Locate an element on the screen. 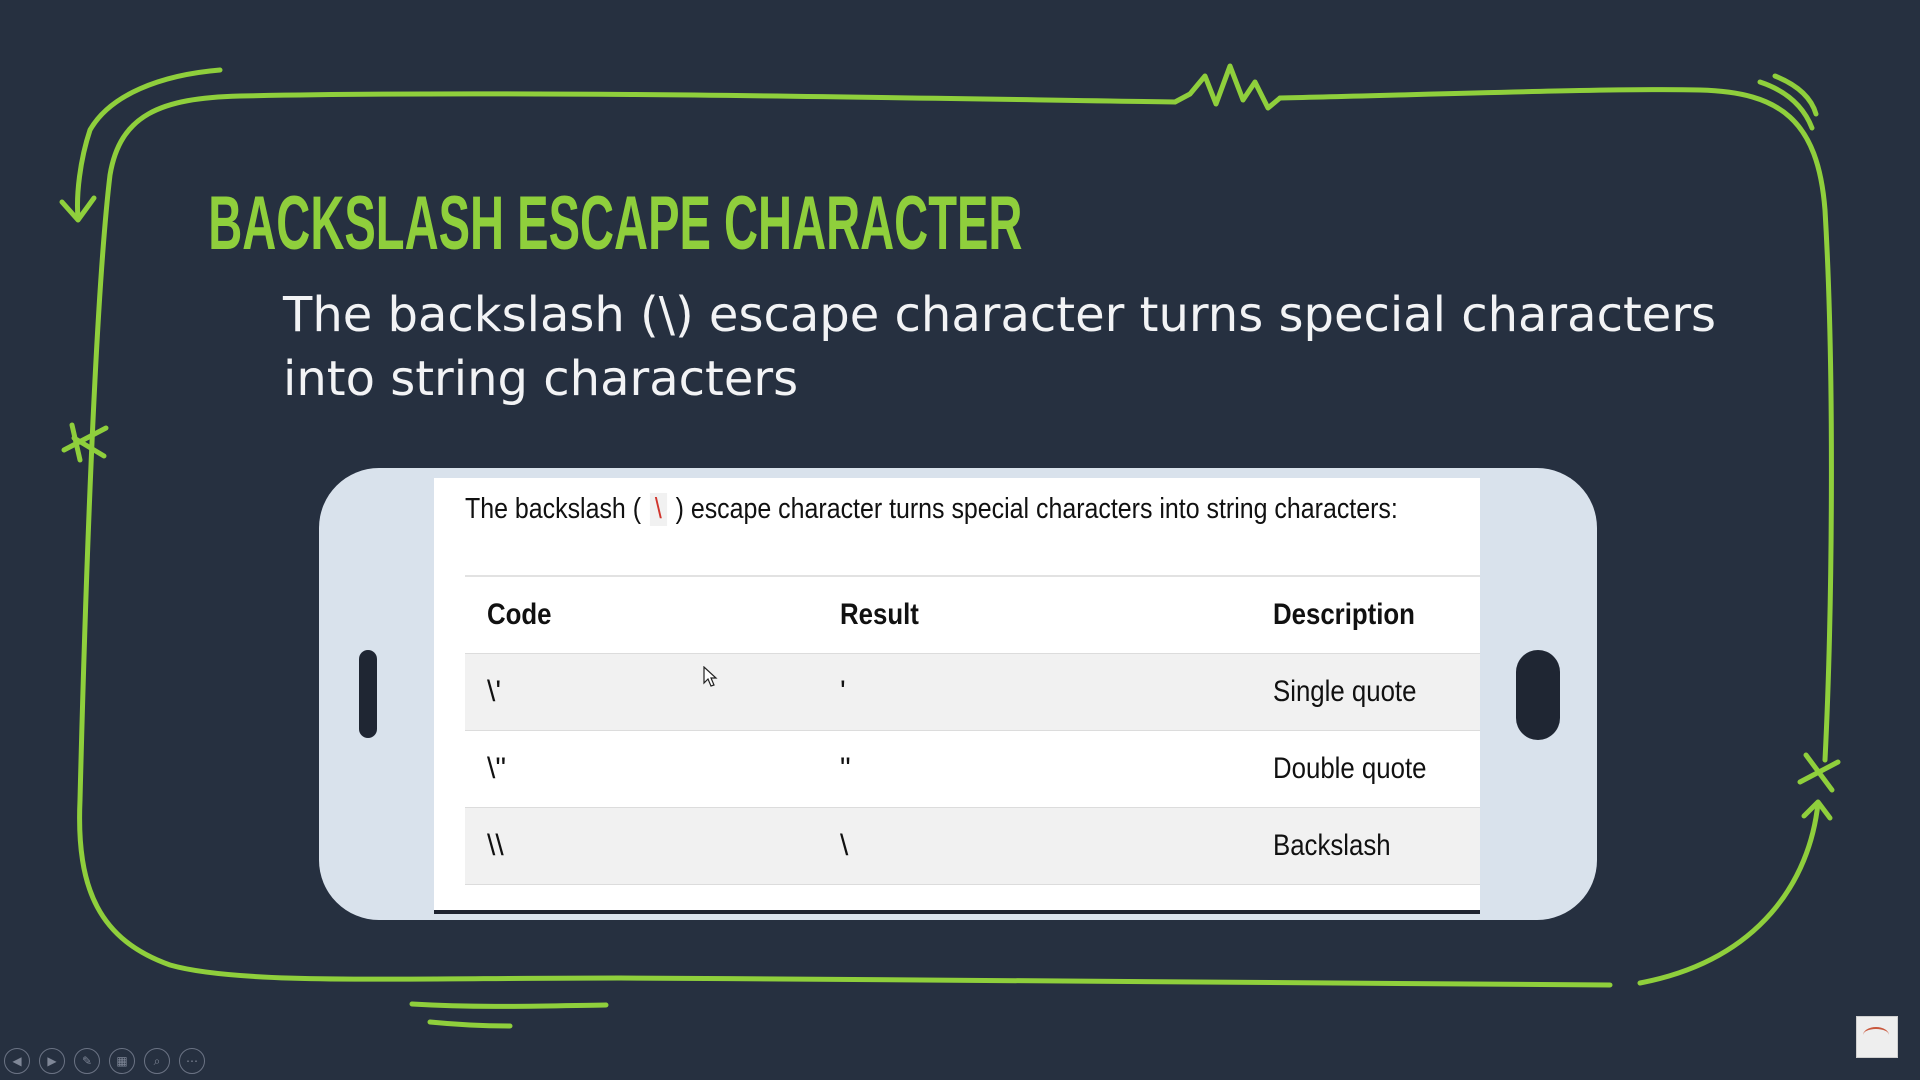 The width and height of the screenshot is (1920, 1080). phone-home-button is located at coordinates (1538, 695).